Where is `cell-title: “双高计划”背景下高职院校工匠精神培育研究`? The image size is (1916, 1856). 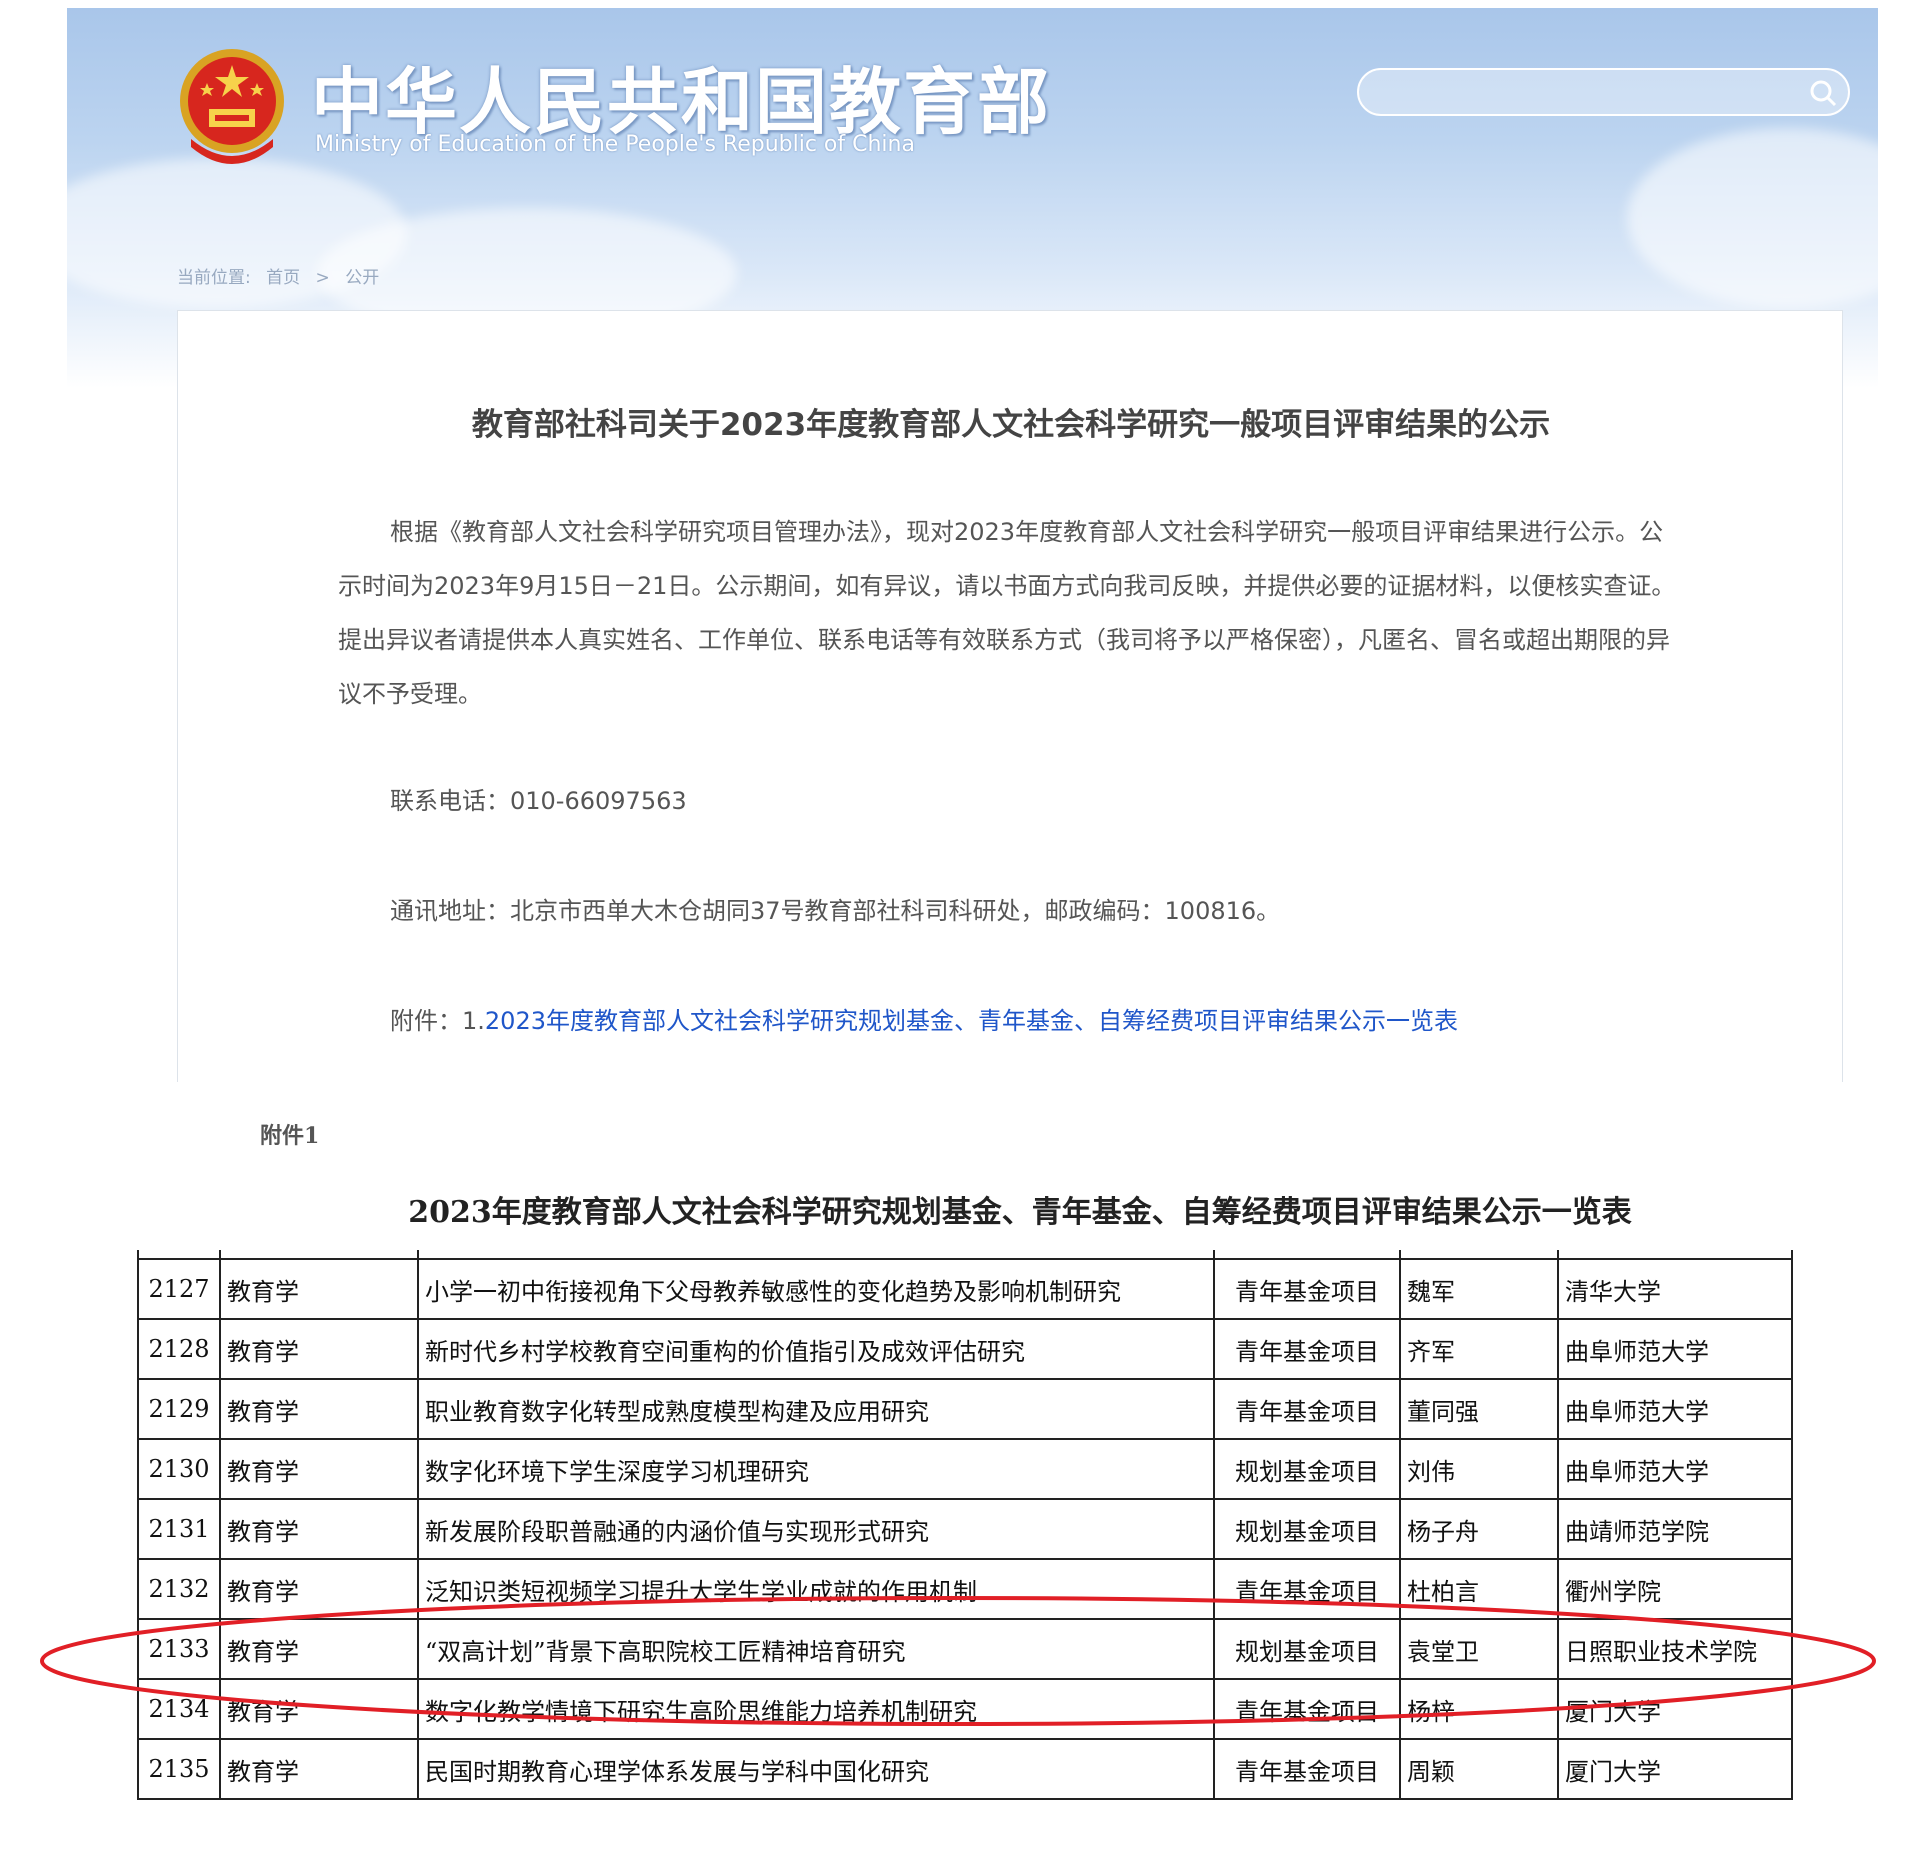 cell-title: “双高计划”背景下高职院校工匠精神培育研究 is located at coordinates (816, 1649).